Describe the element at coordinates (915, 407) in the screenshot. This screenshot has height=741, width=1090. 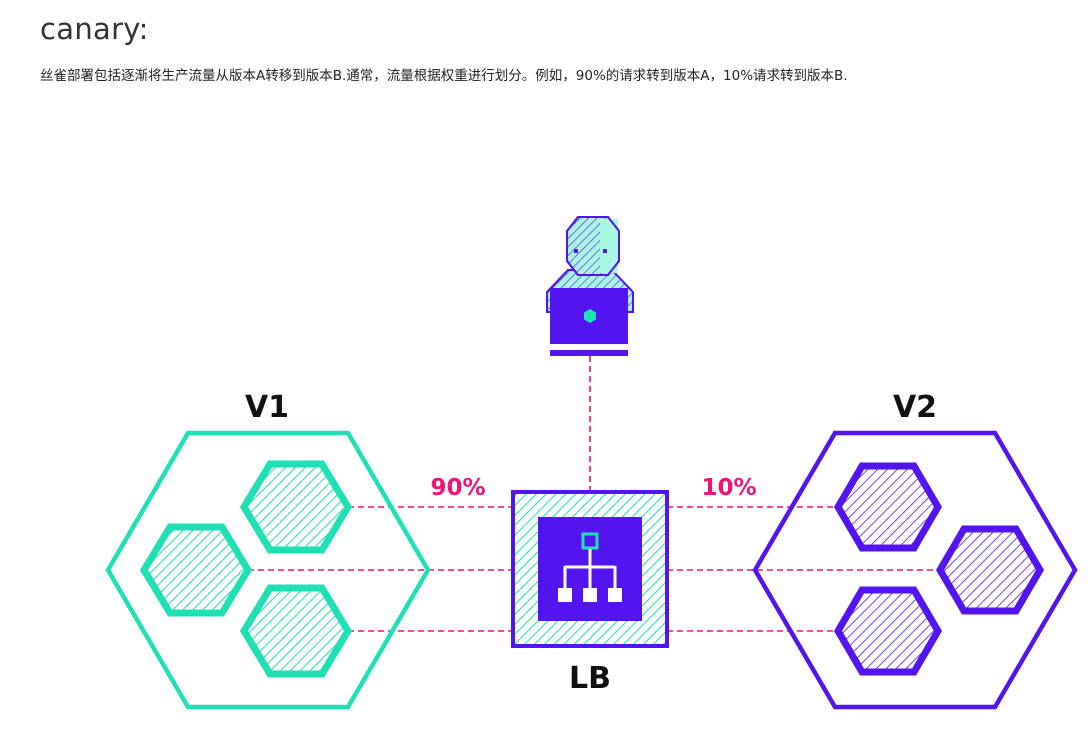
I see `v2-label: V2` at that location.